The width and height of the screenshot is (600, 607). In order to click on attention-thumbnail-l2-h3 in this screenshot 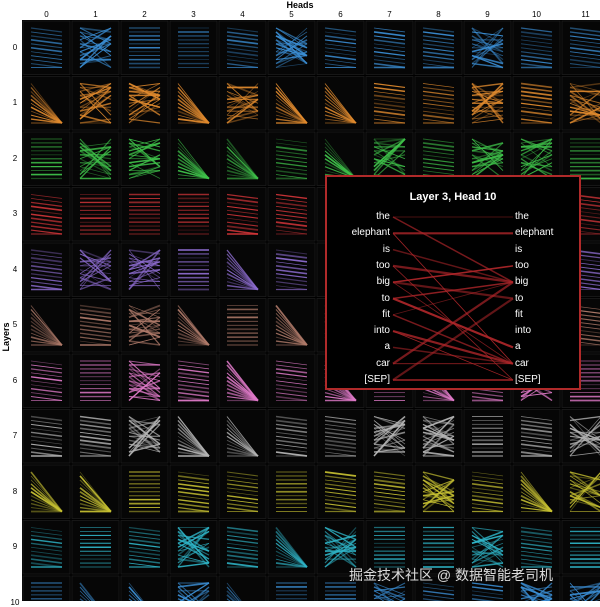, I will do `click(193, 158)`.